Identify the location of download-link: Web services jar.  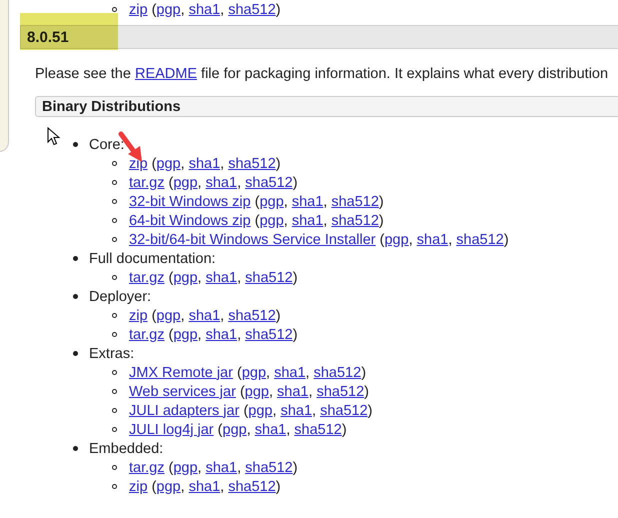
(182, 392).